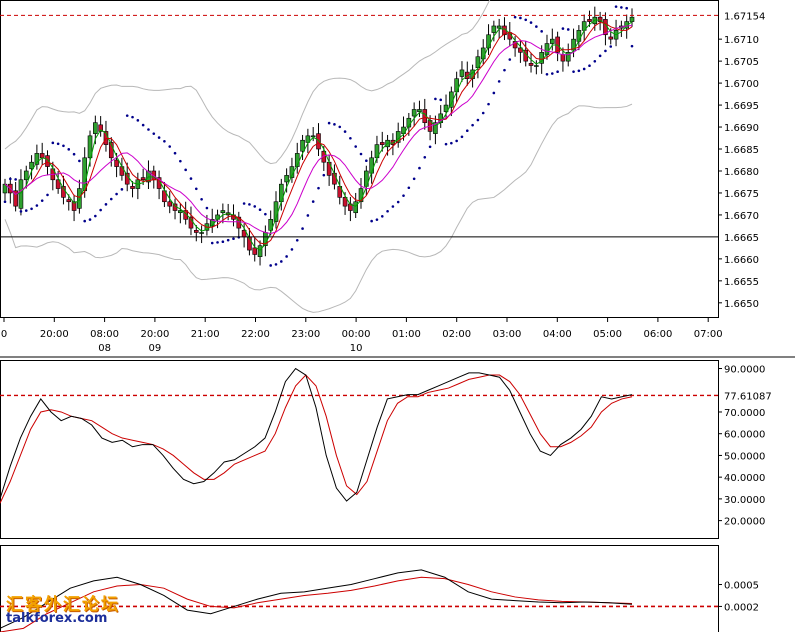 This screenshot has height=632, width=795. I want to click on price-tick-label: 1.6670, so click(741, 216).